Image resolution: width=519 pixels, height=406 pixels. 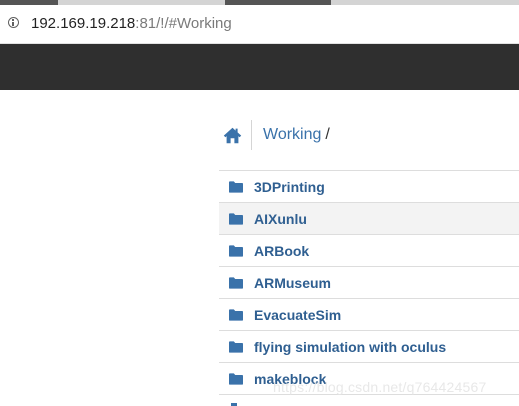 I want to click on watermark: https://blog.csdn.net/q764424567, so click(x=380, y=387).